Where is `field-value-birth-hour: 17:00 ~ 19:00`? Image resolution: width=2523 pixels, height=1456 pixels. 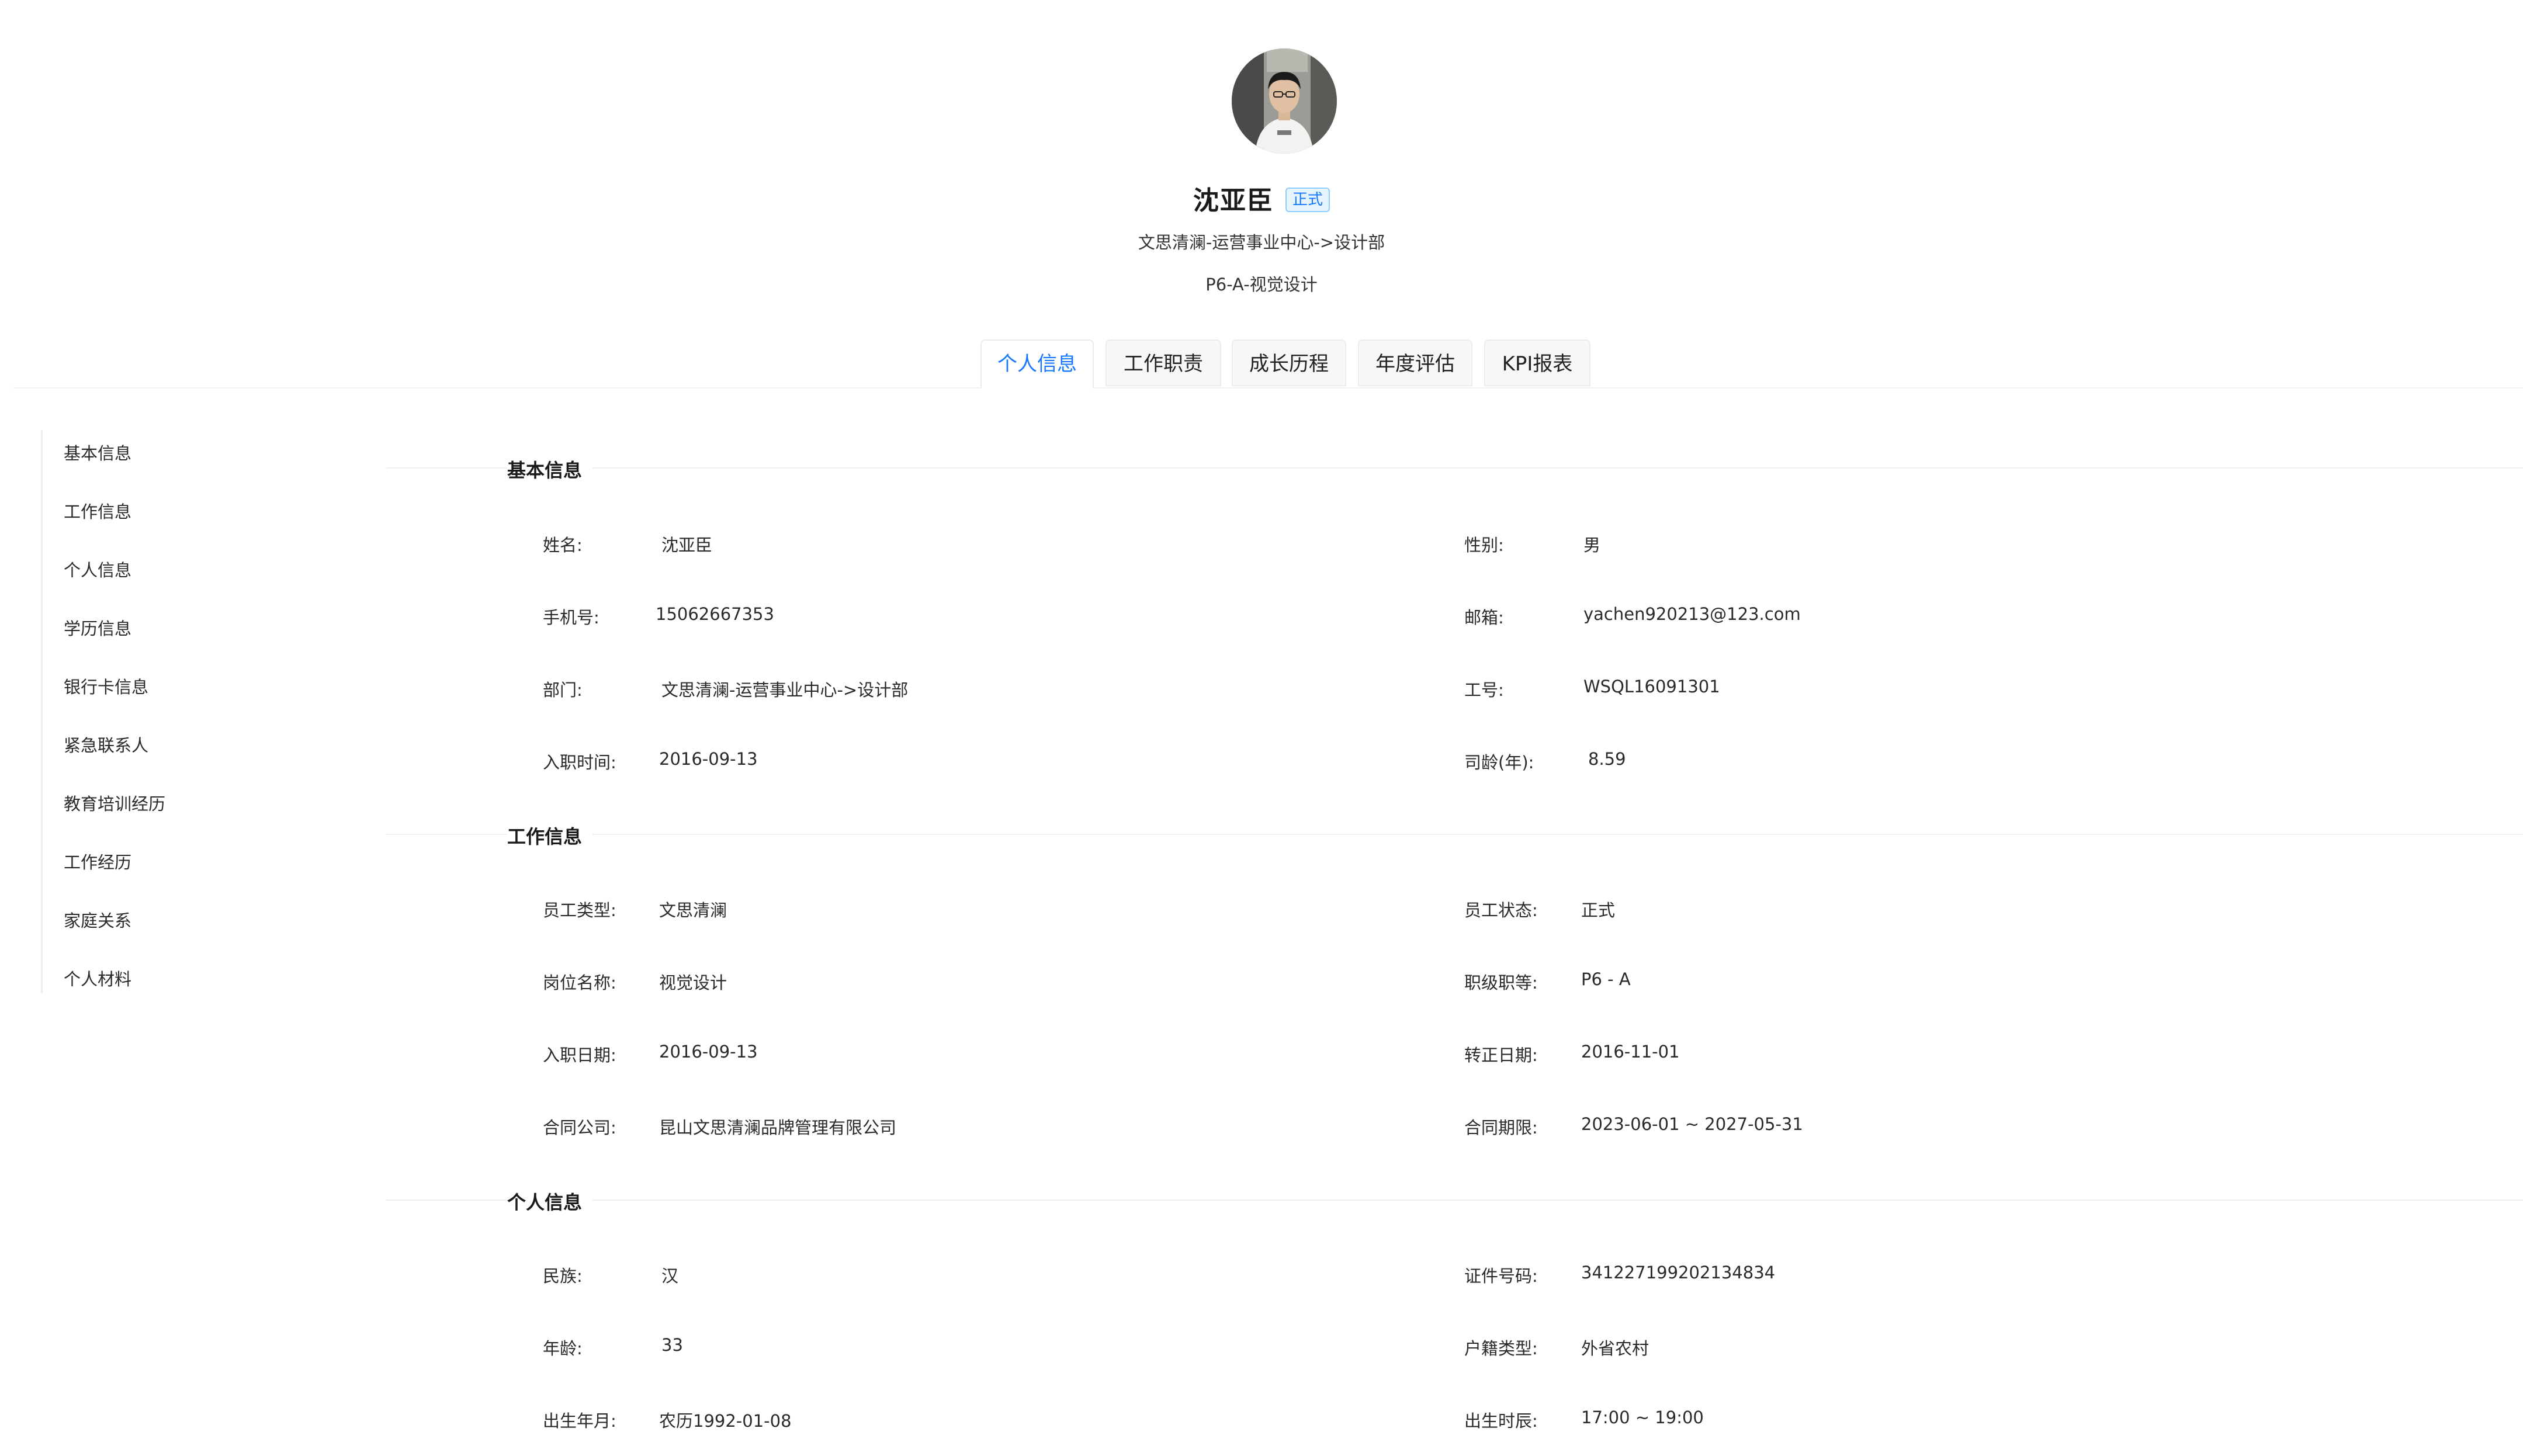 field-value-birth-hour: 17:00 ~ 19:00 is located at coordinates (1642, 1417).